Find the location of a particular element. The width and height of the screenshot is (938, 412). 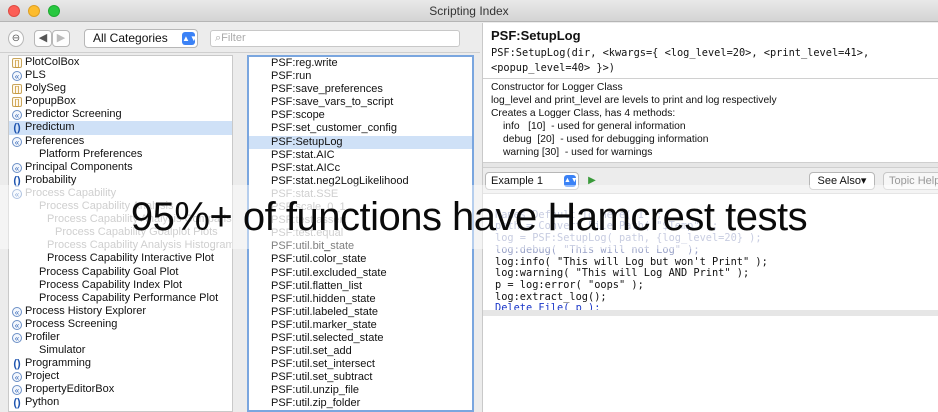

category-item: Process Capability Interactive Plot is located at coordinates (120, 258).